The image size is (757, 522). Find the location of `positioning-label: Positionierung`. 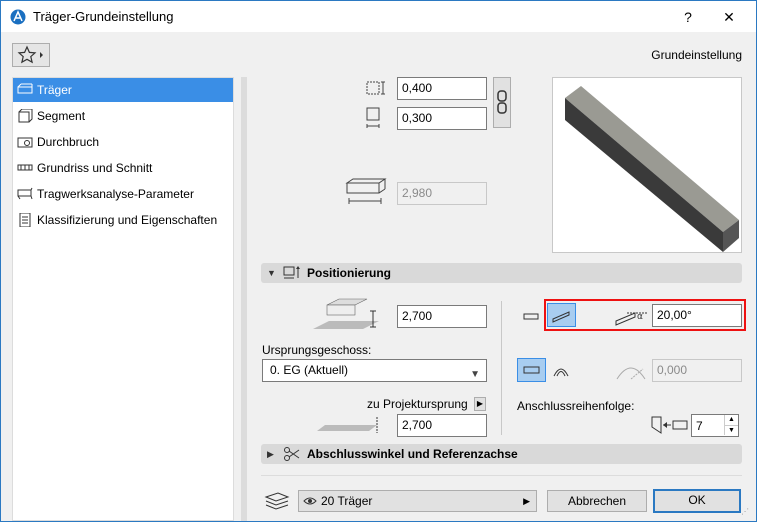

positioning-label: Positionierung is located at coordinates (349, 273).